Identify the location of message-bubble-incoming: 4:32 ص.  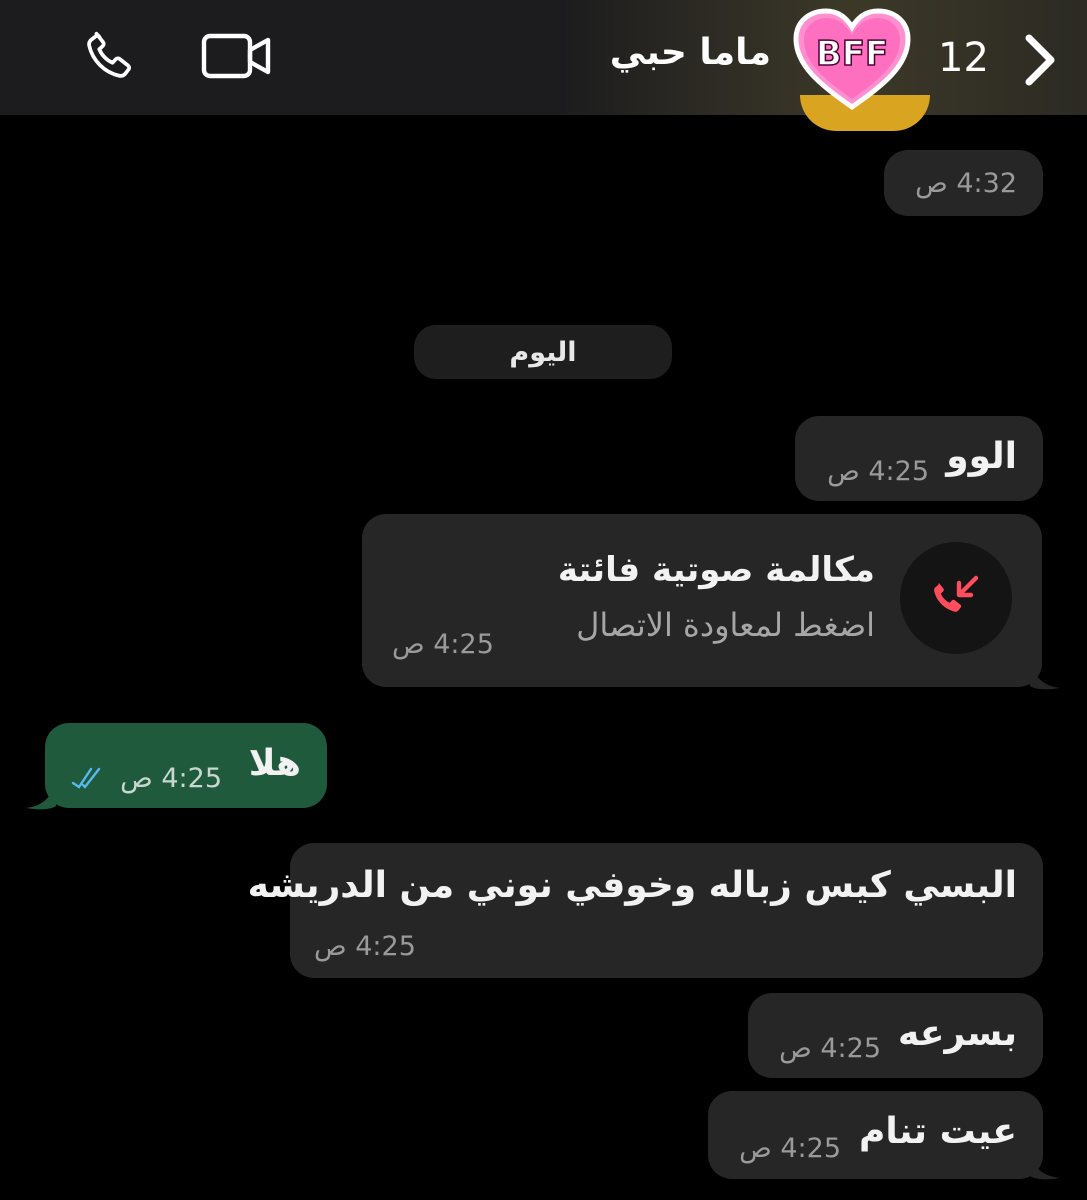
(963, 183).